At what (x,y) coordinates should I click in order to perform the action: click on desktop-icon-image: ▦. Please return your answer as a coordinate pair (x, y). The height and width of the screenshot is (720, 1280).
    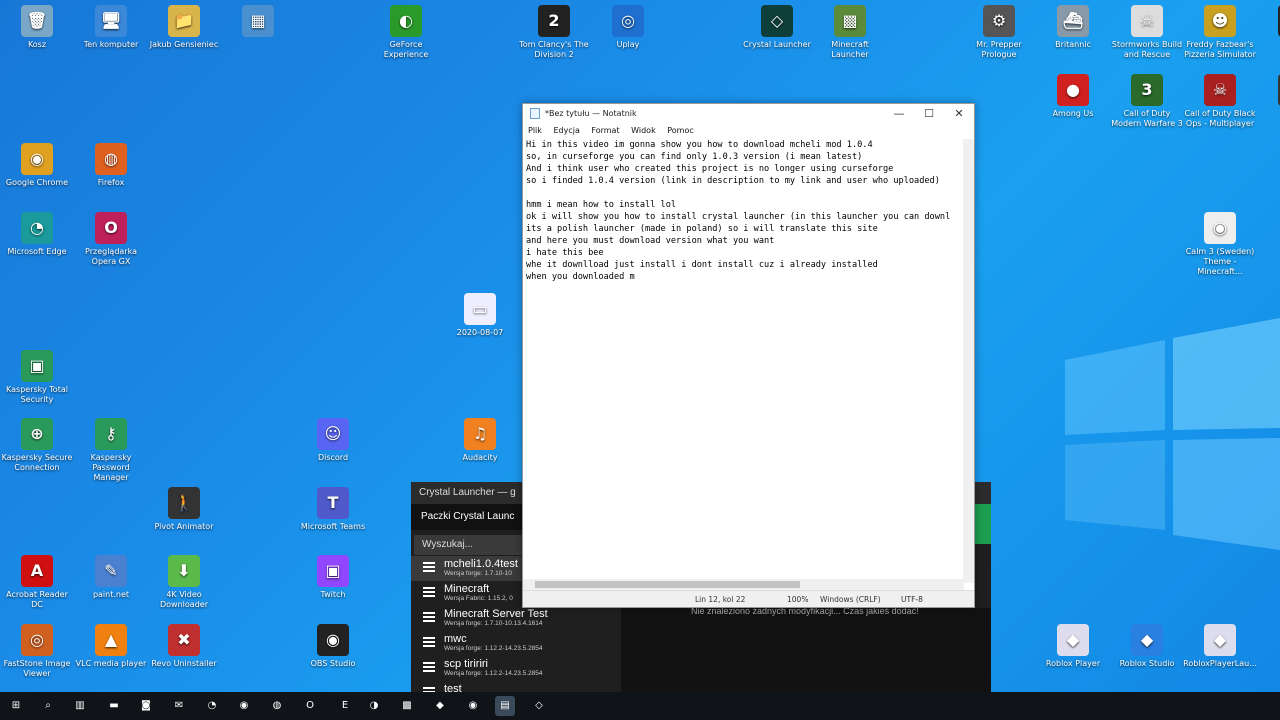
    Looking at the image, I should click on (258, 21).